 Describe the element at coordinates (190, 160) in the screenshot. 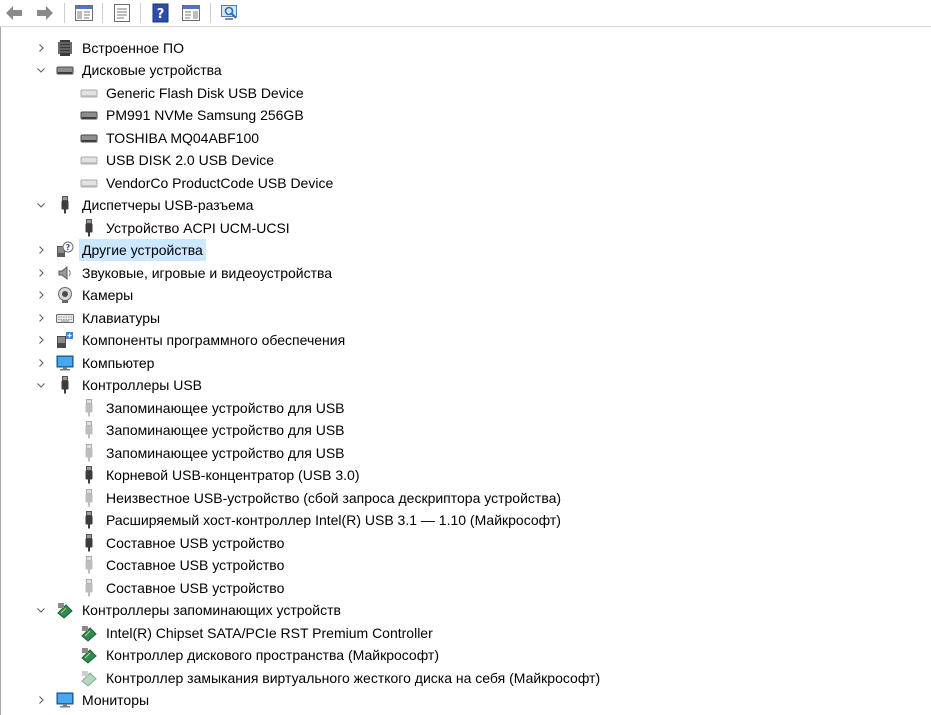

I see `tree-item-label: USB DISK 2.0 USB Device` at that location.